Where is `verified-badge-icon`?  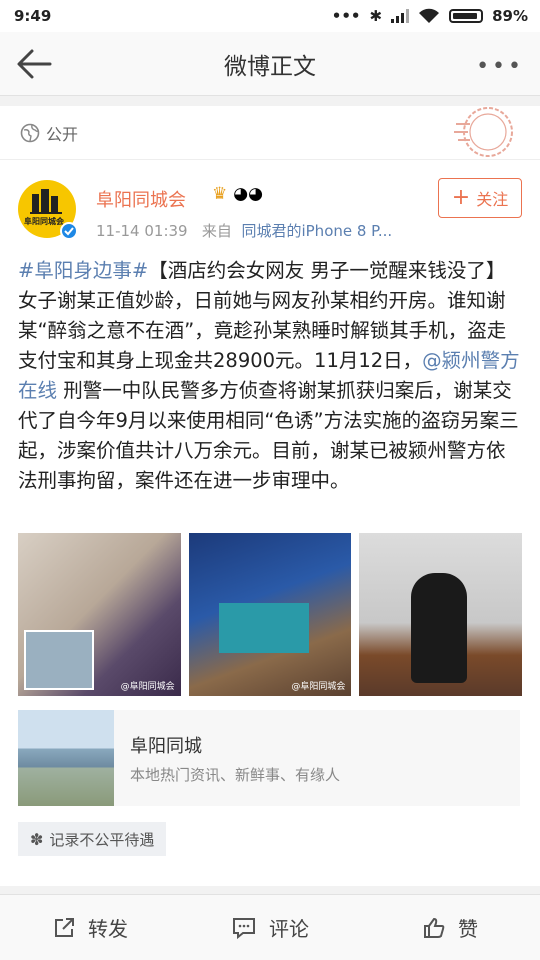
verified-badge-icon is located at coordinates (69, 231).